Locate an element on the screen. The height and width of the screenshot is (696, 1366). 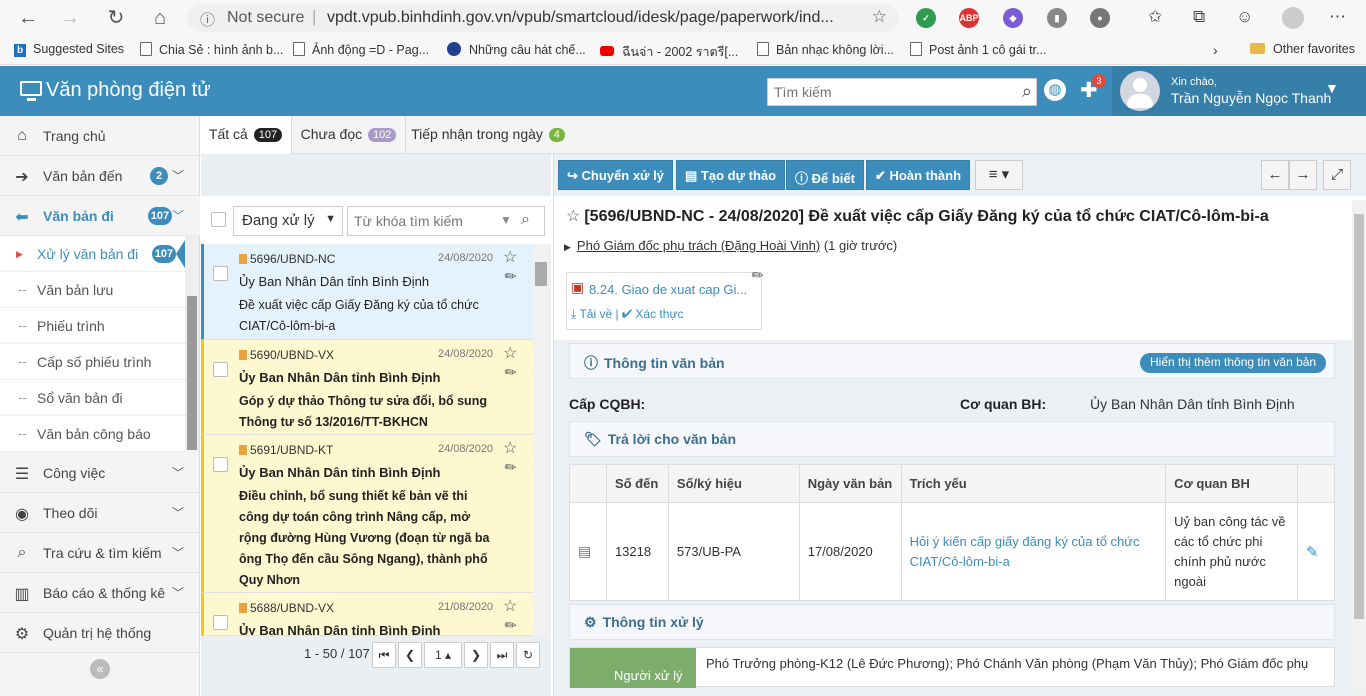
reload-icon: ↻ is located at coordinates (116, 18).